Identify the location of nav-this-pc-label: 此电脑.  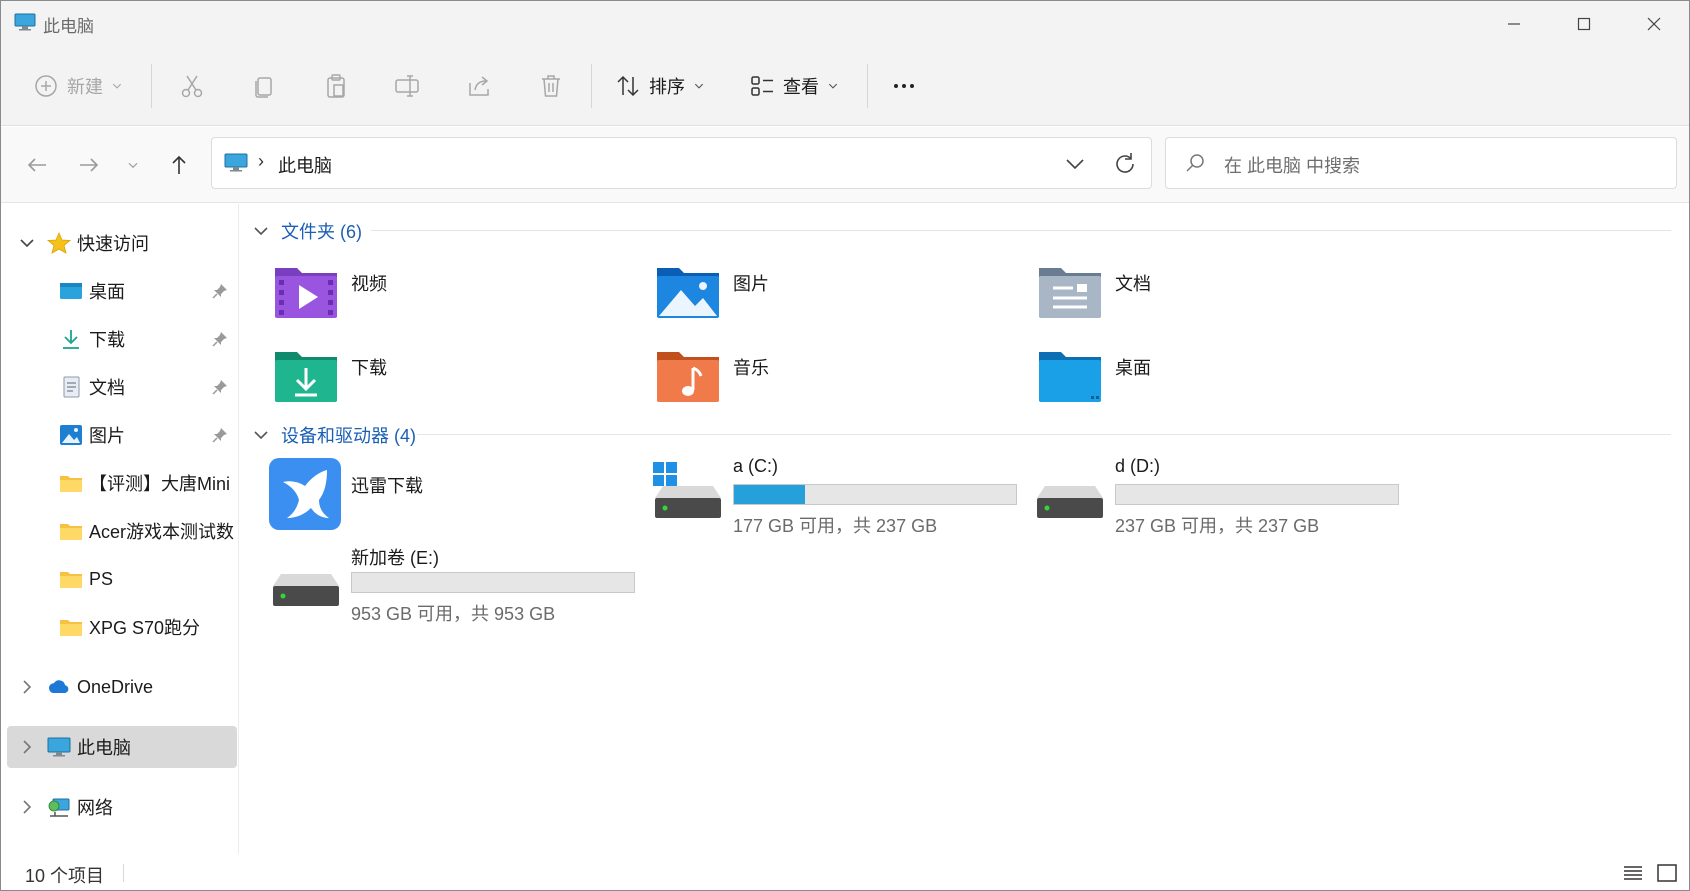
(104, 748).